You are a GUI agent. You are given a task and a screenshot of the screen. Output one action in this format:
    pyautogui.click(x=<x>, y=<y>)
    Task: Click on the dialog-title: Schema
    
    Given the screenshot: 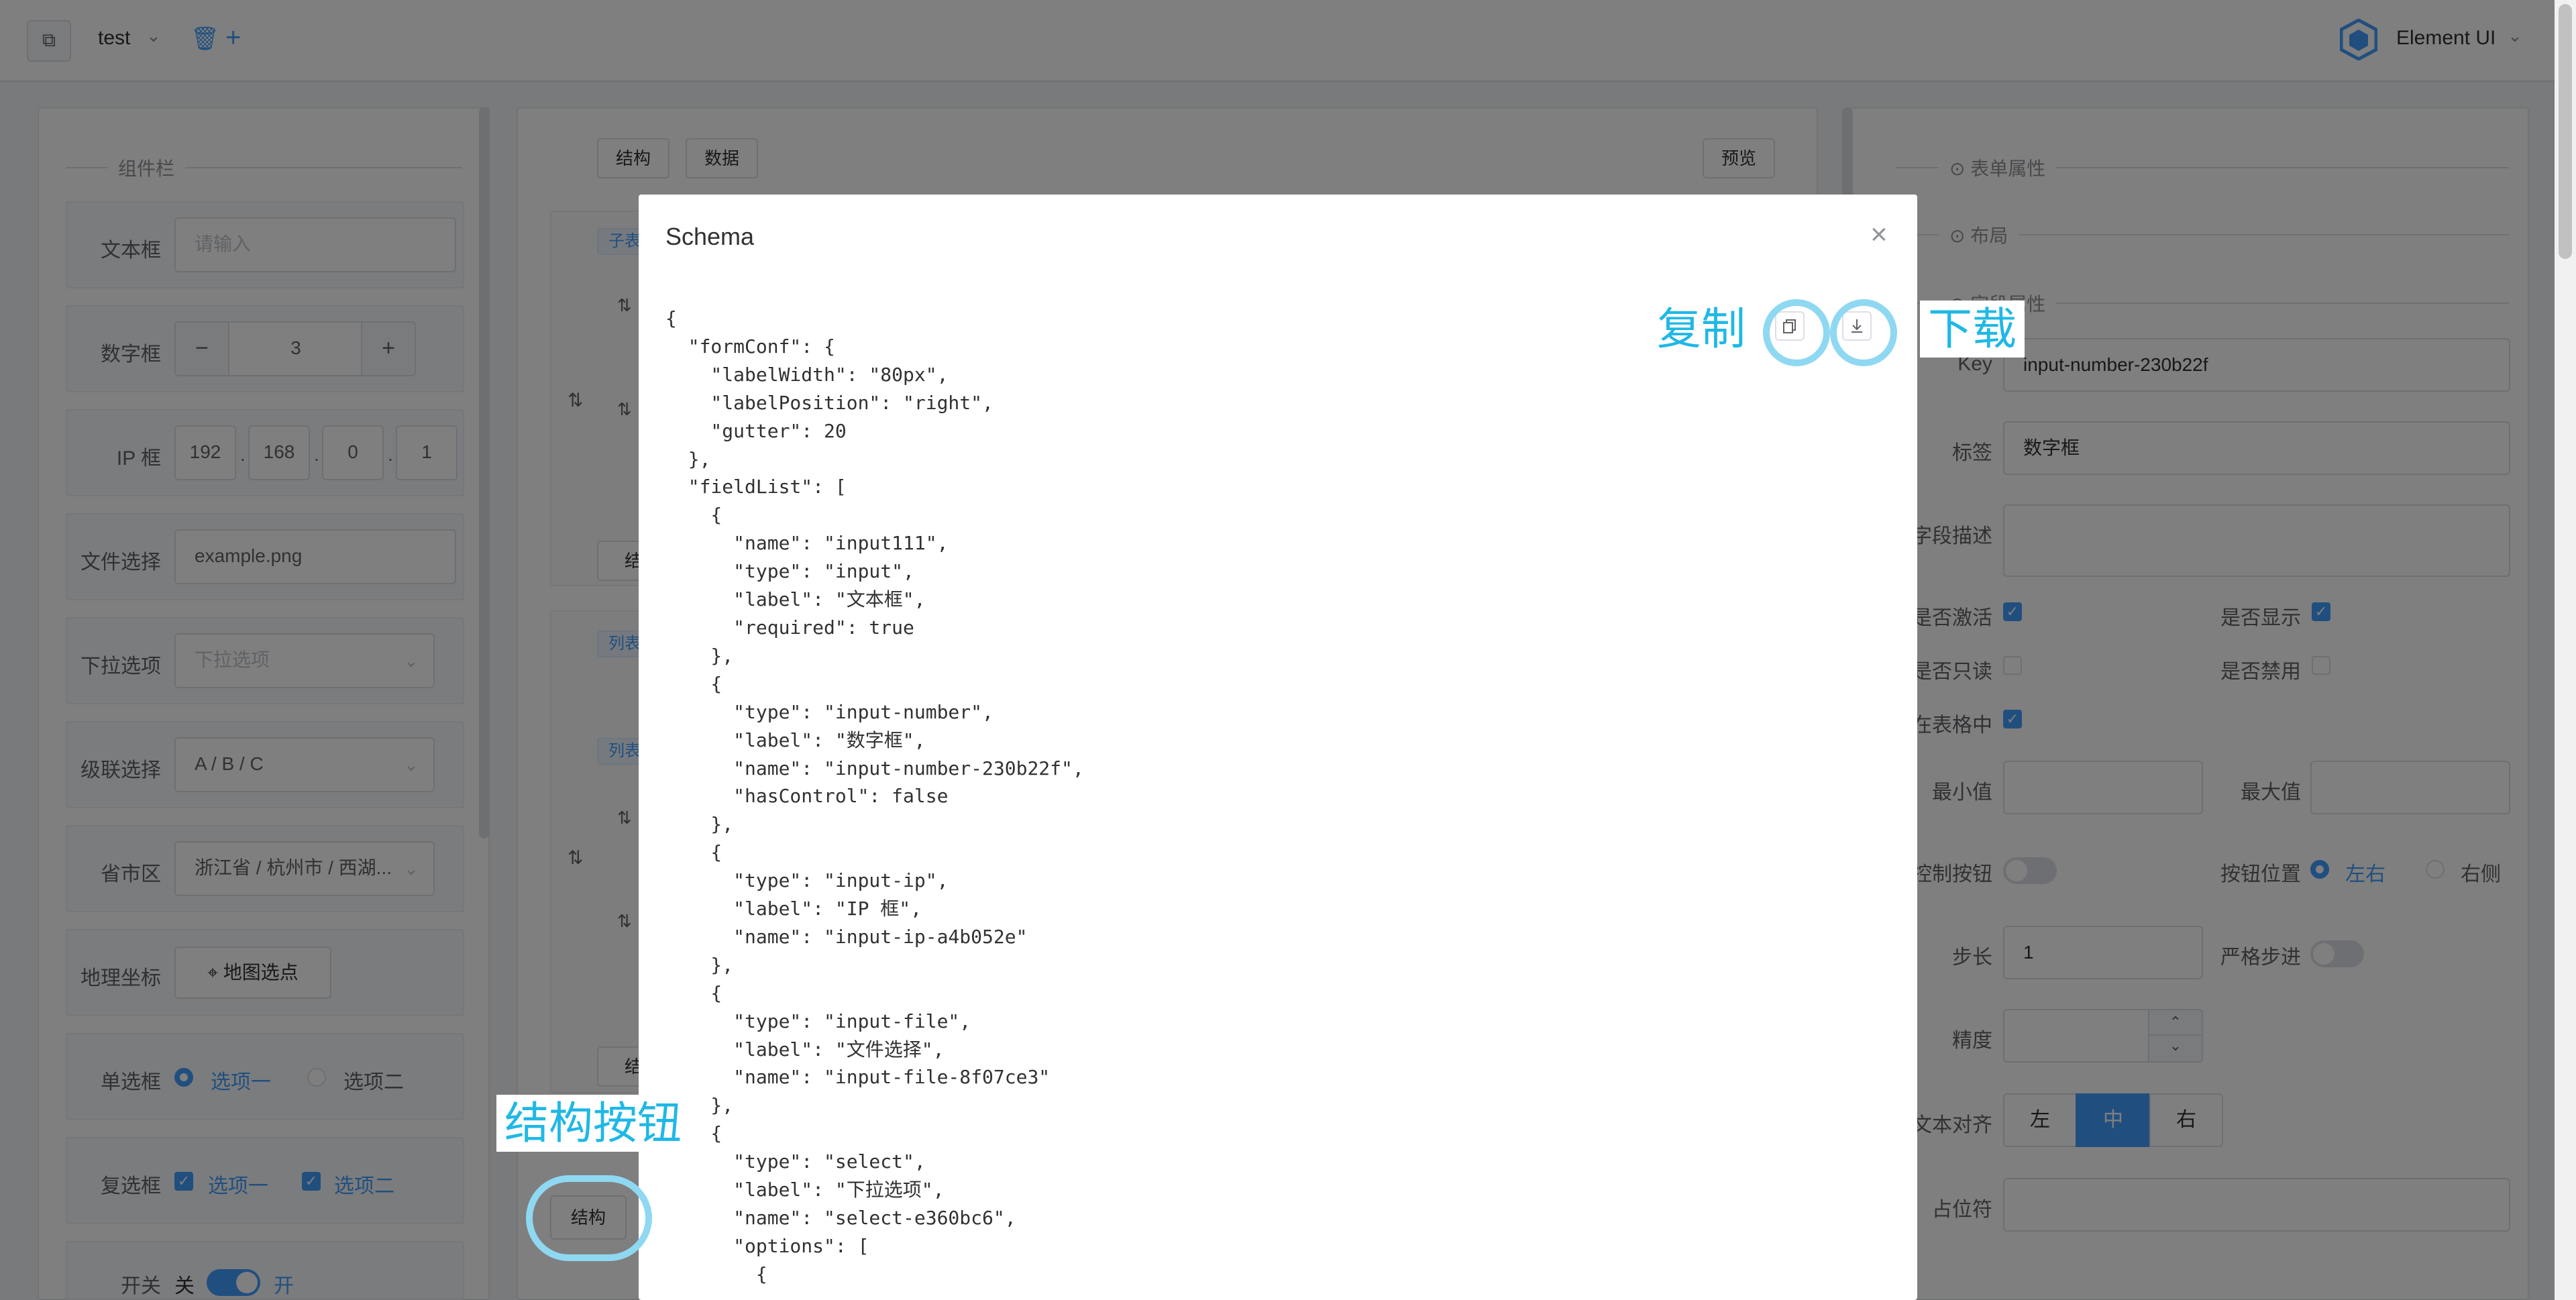 What is the action you would take?
    pyautogui.click(x=710, y=237)
    